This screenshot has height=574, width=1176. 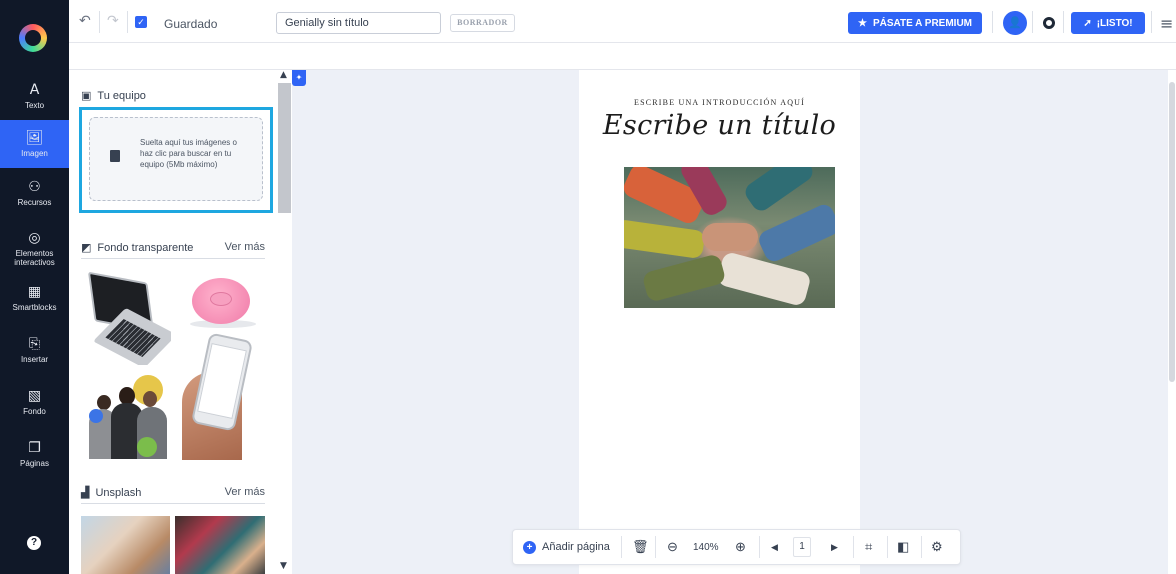 What do you see at coordinates (126, 317) in the screenshot?
I see `laptop-image` at bounding box center [126, 317].